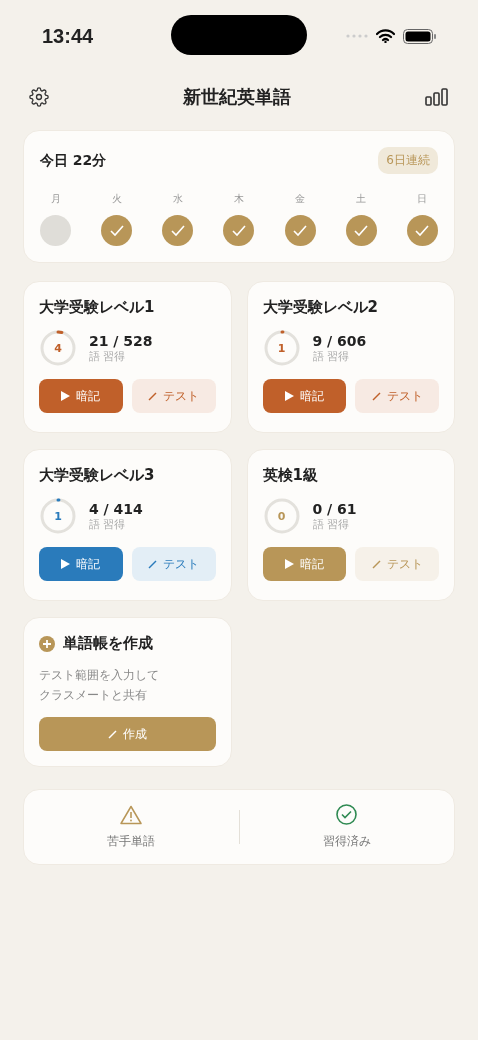 The width and height of the screenshot is (478, 1040). Describe the element at coordinates (300, 199) in the screenshot. I see `weekday-label: 金` at that location.